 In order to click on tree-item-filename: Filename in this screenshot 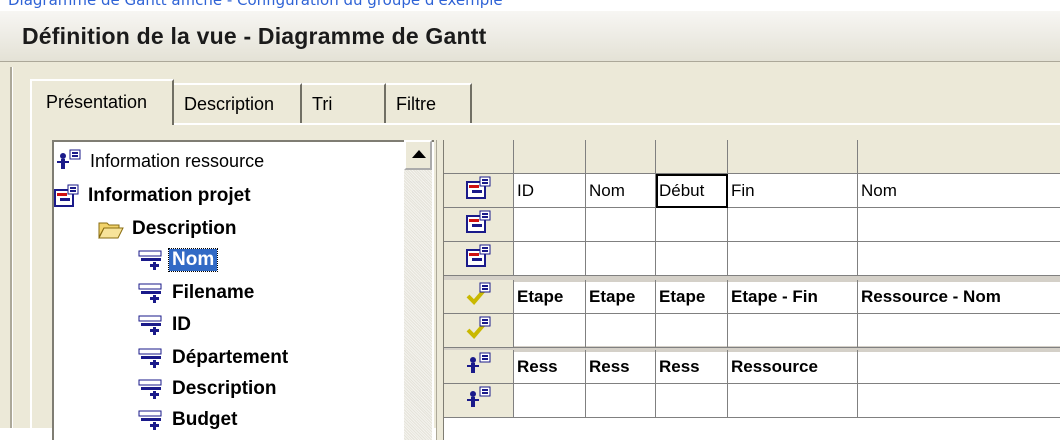, I will do `click(197, 293)`.